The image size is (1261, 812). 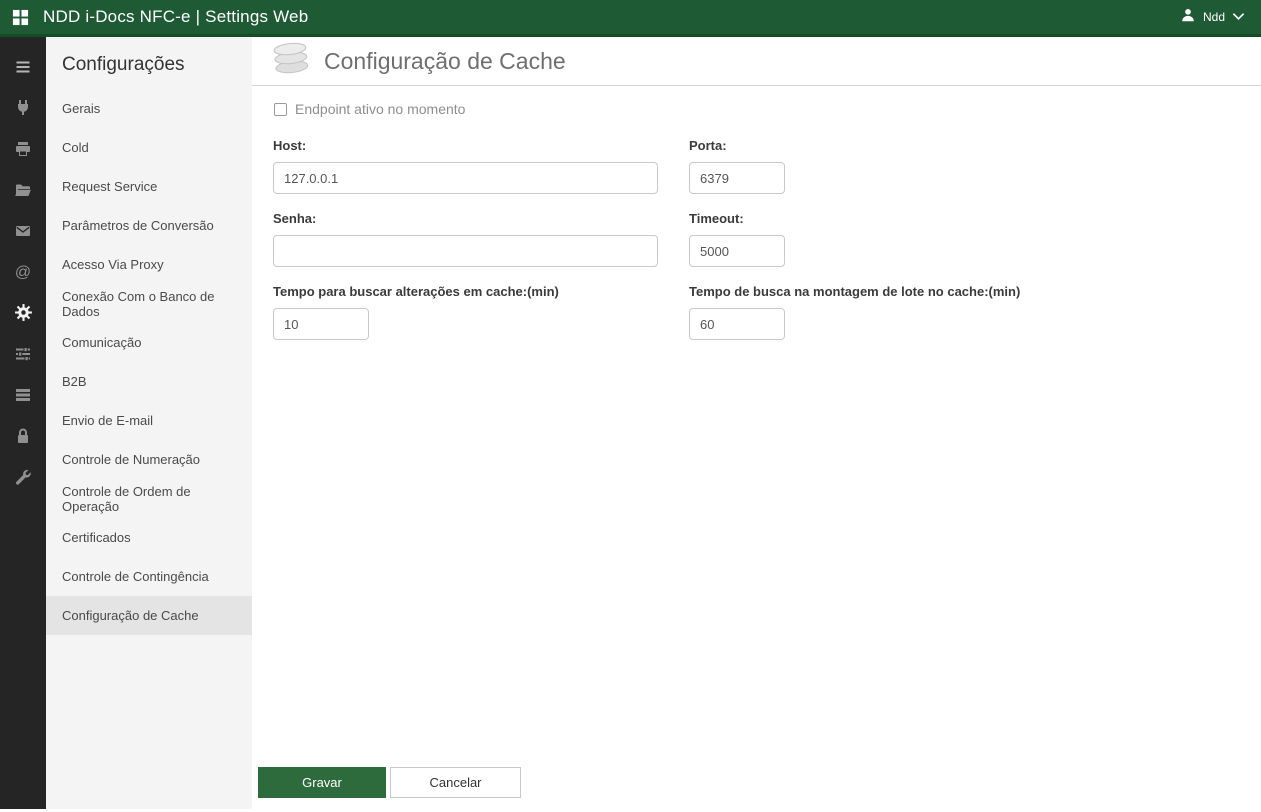 I want to click on endpoint-checkbox-row: Endpoint ativo no momento, so click(x=369, y=109).